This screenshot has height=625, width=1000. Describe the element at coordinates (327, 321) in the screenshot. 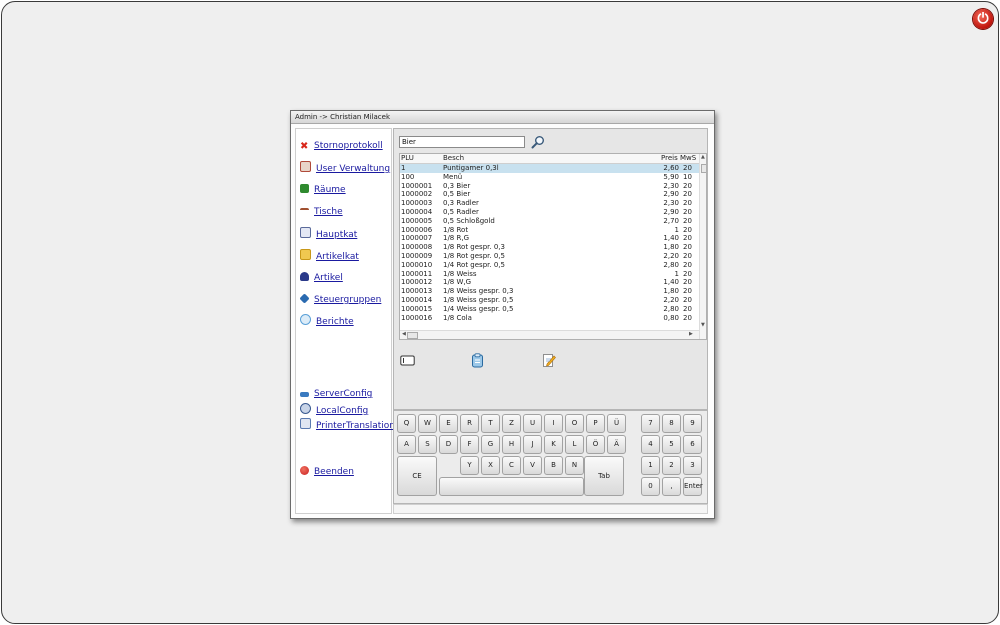

I see `sidebar-item-berichte: Berichte` at that location.